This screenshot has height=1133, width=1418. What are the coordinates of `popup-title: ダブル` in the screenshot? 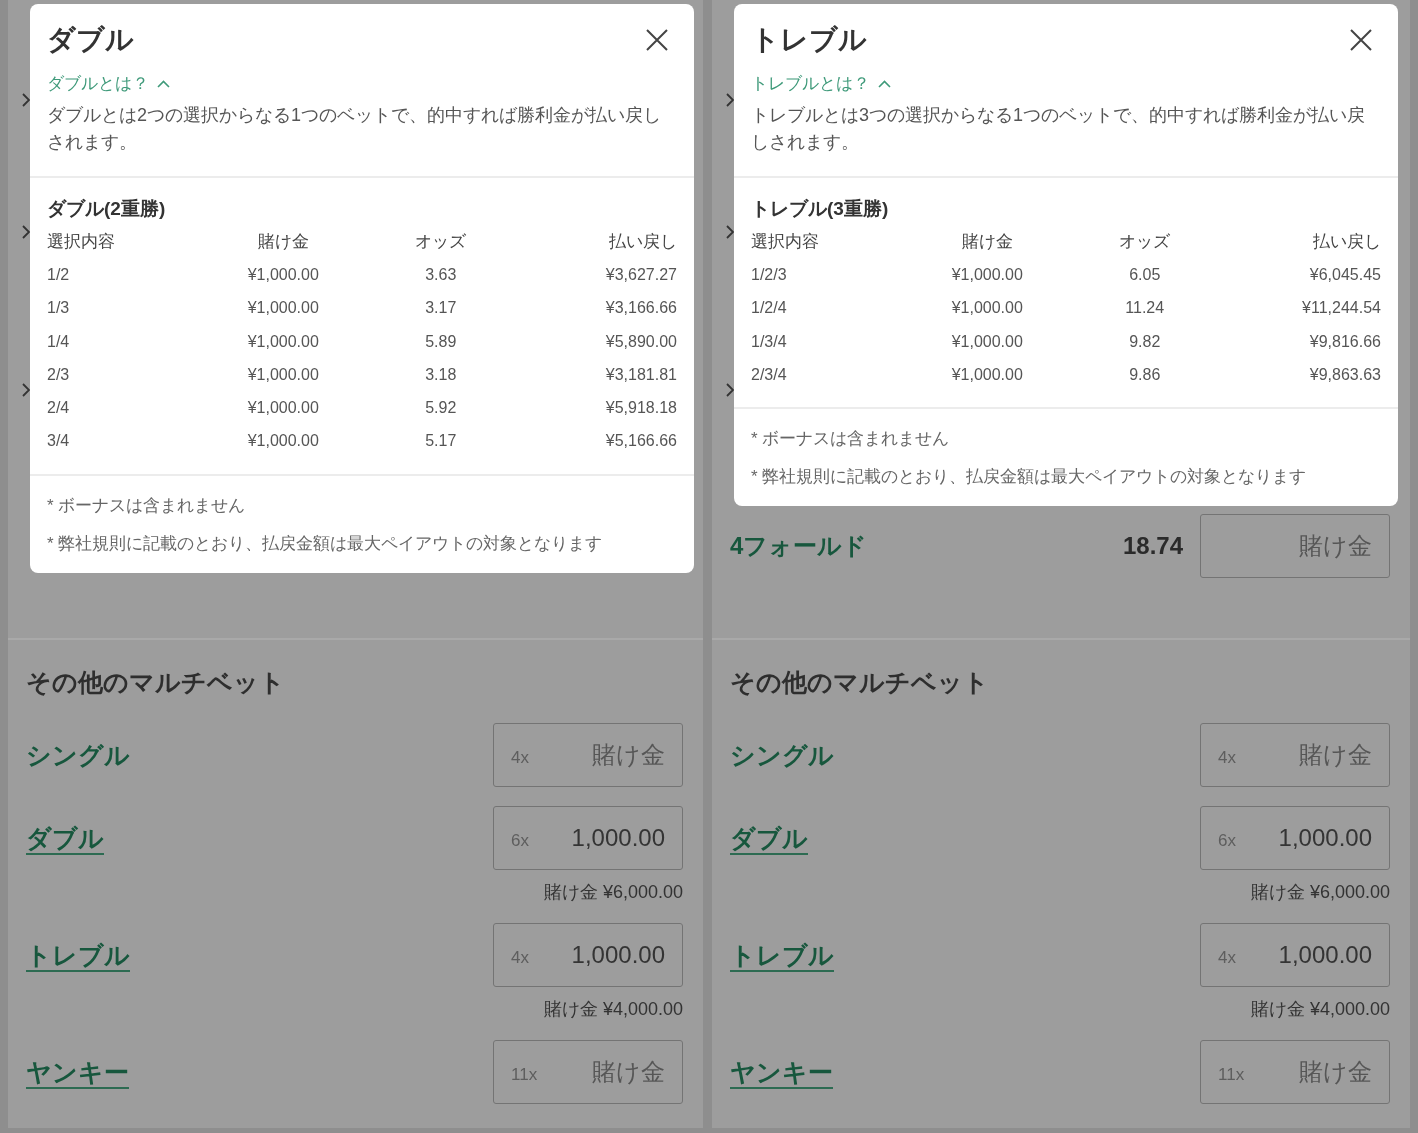 It's located at (90, 40).